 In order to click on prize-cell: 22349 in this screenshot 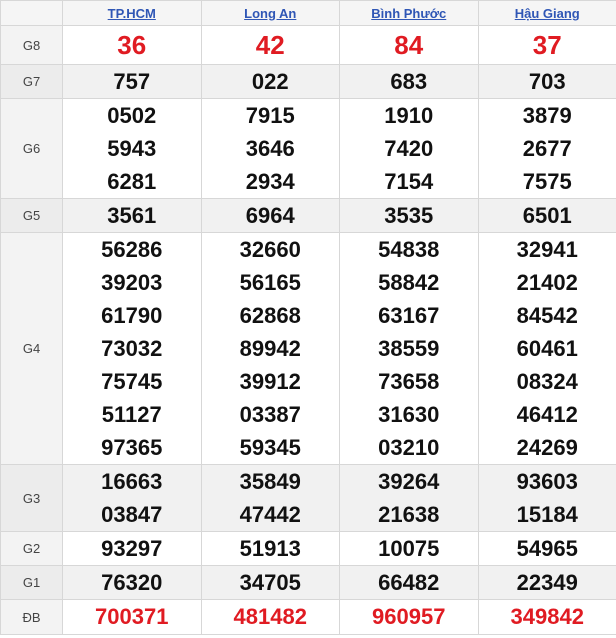, I will do `click(546, 582)`.